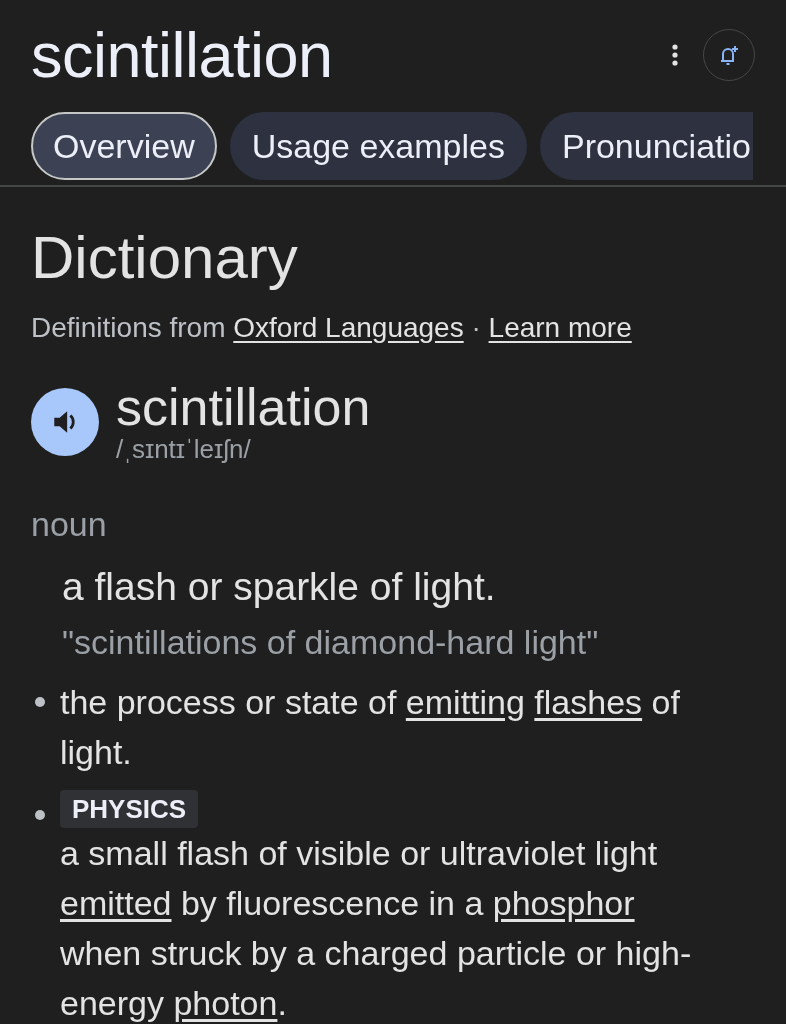 This screenshot has height=1024, width=786. What do you see at coordinates (165, 258) in the screenshot?
I see `section-heading: Dictionary` at bounding box center [165, 258].